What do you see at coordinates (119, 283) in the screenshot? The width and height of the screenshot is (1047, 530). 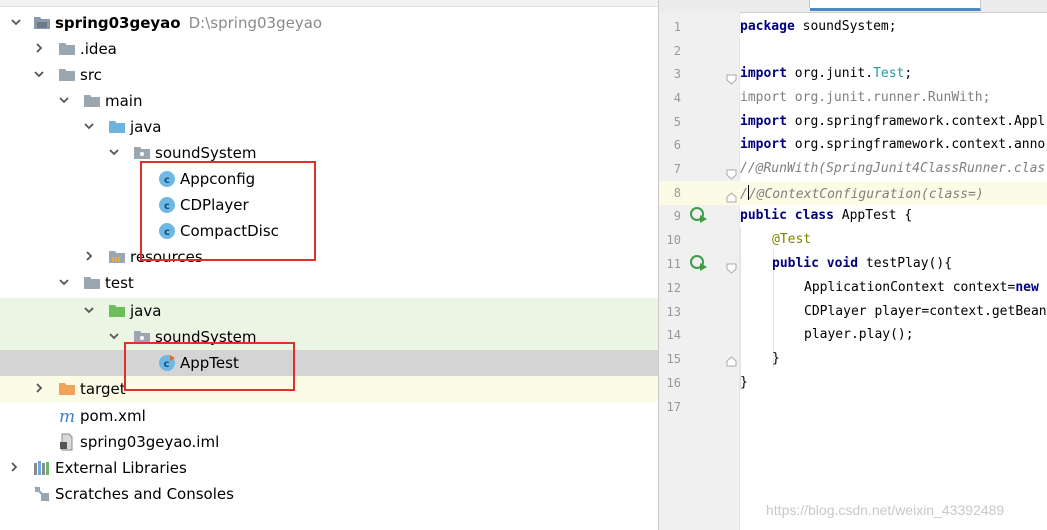 I see `tree-item-label: test` at bounding box center [119, 283].